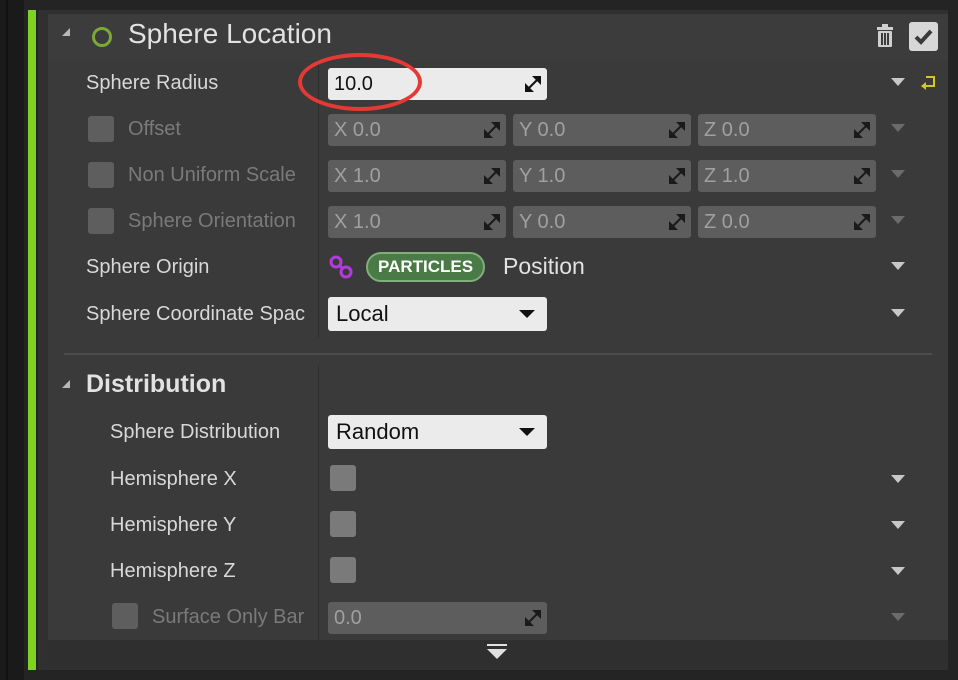  What do you see at coordinates (154, 129) in the screenshot?
I see `offset-label: Offset` at bounding box center [154, 129].